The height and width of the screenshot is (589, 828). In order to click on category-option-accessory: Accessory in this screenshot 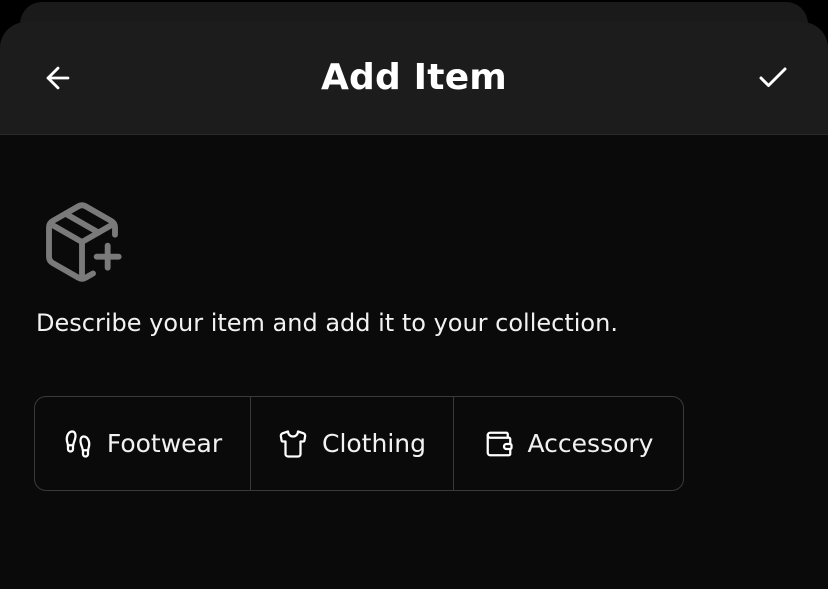, I will do `click(568, 443)`.